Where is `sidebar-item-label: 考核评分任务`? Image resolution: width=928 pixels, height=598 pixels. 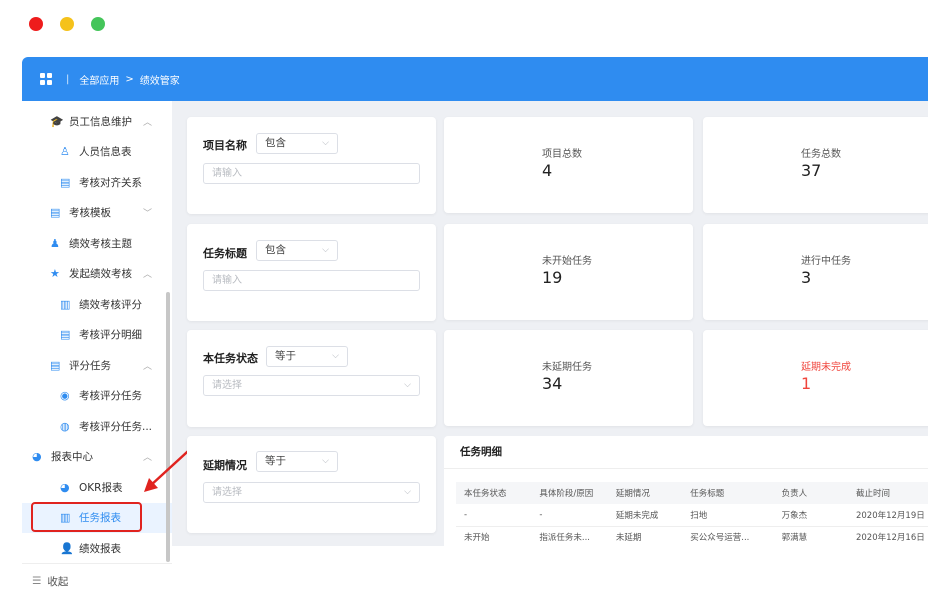 sidebar-item-label: 考核评分任务 is located at coordinates (110, 396).